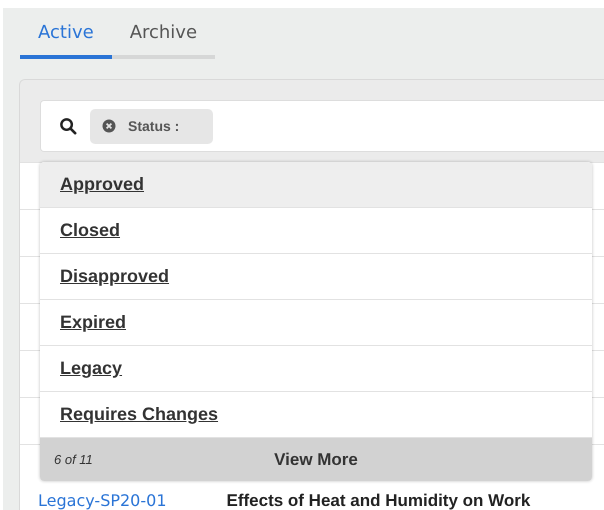 The height and width of the screenshot is (510, 604). What do you see at coordinates (66, 40) in the screenshot?
I see `tab: Active` at bounding box center [66, 40].